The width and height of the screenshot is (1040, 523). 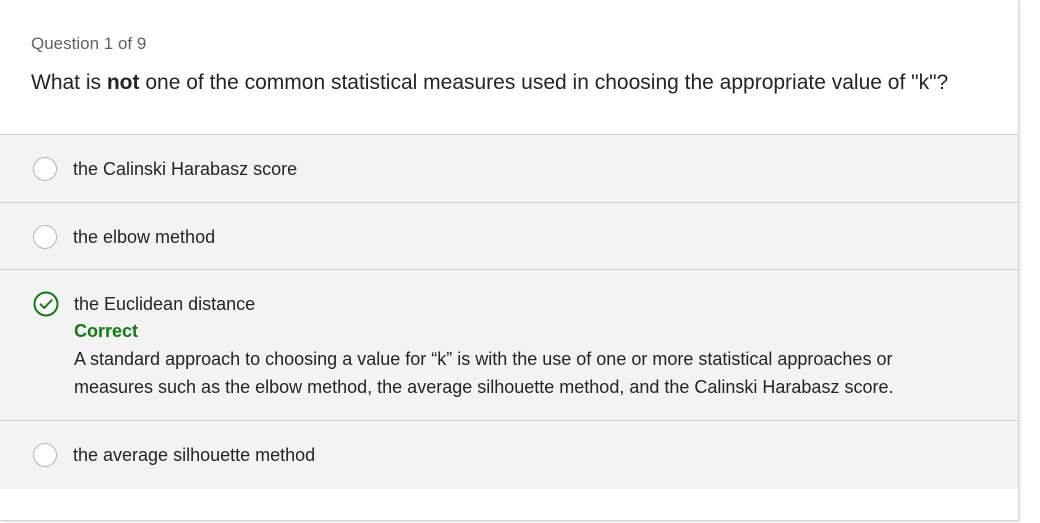 I want to click on question-counter: Question 1 of 9, so click(x=89, y=43).